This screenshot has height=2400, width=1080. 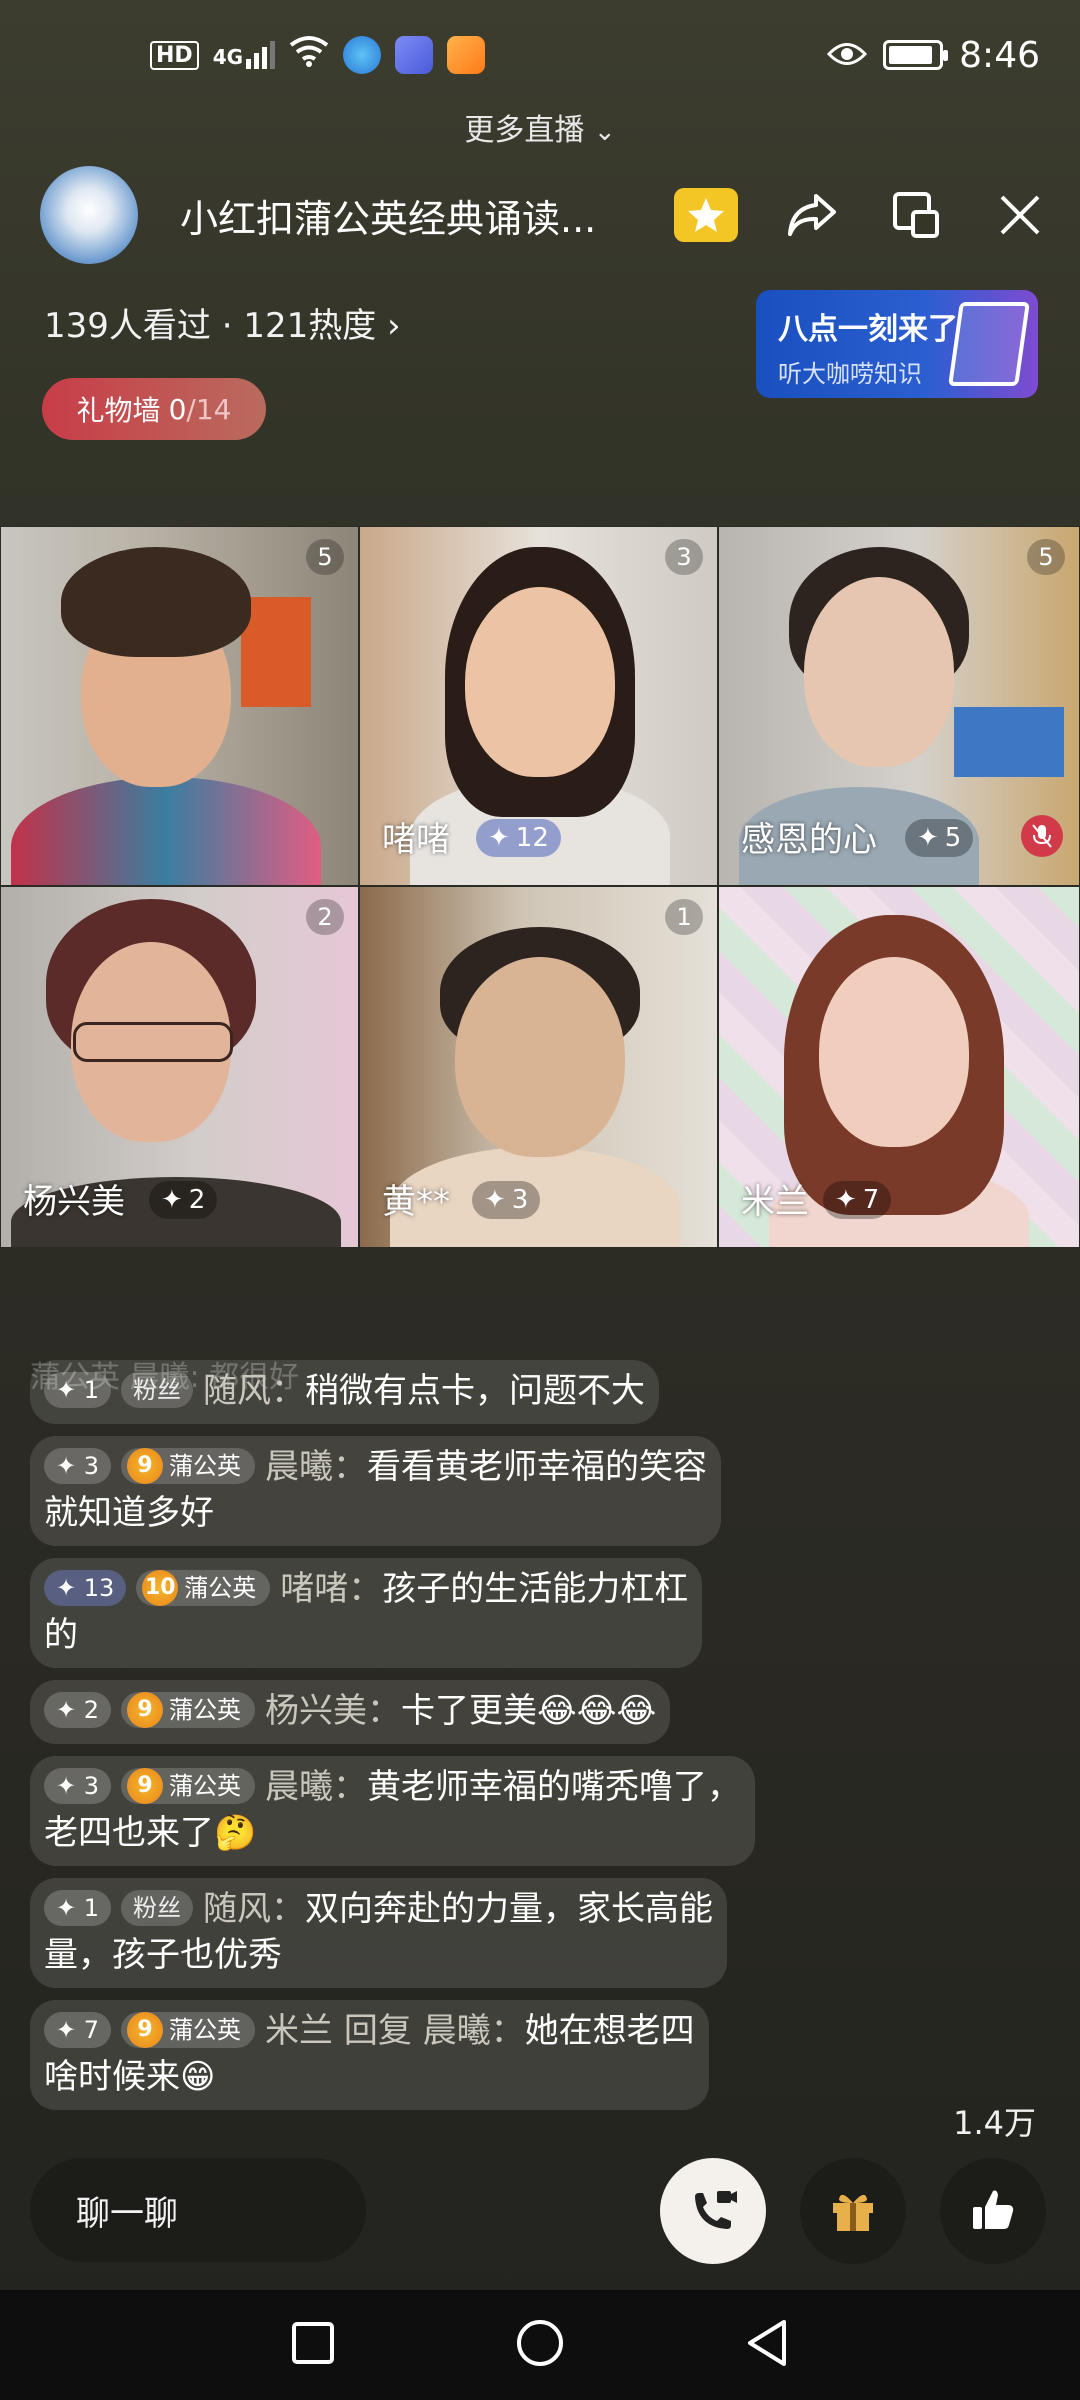 I want to click on seat-number: 3, so click(x=684, y=557).